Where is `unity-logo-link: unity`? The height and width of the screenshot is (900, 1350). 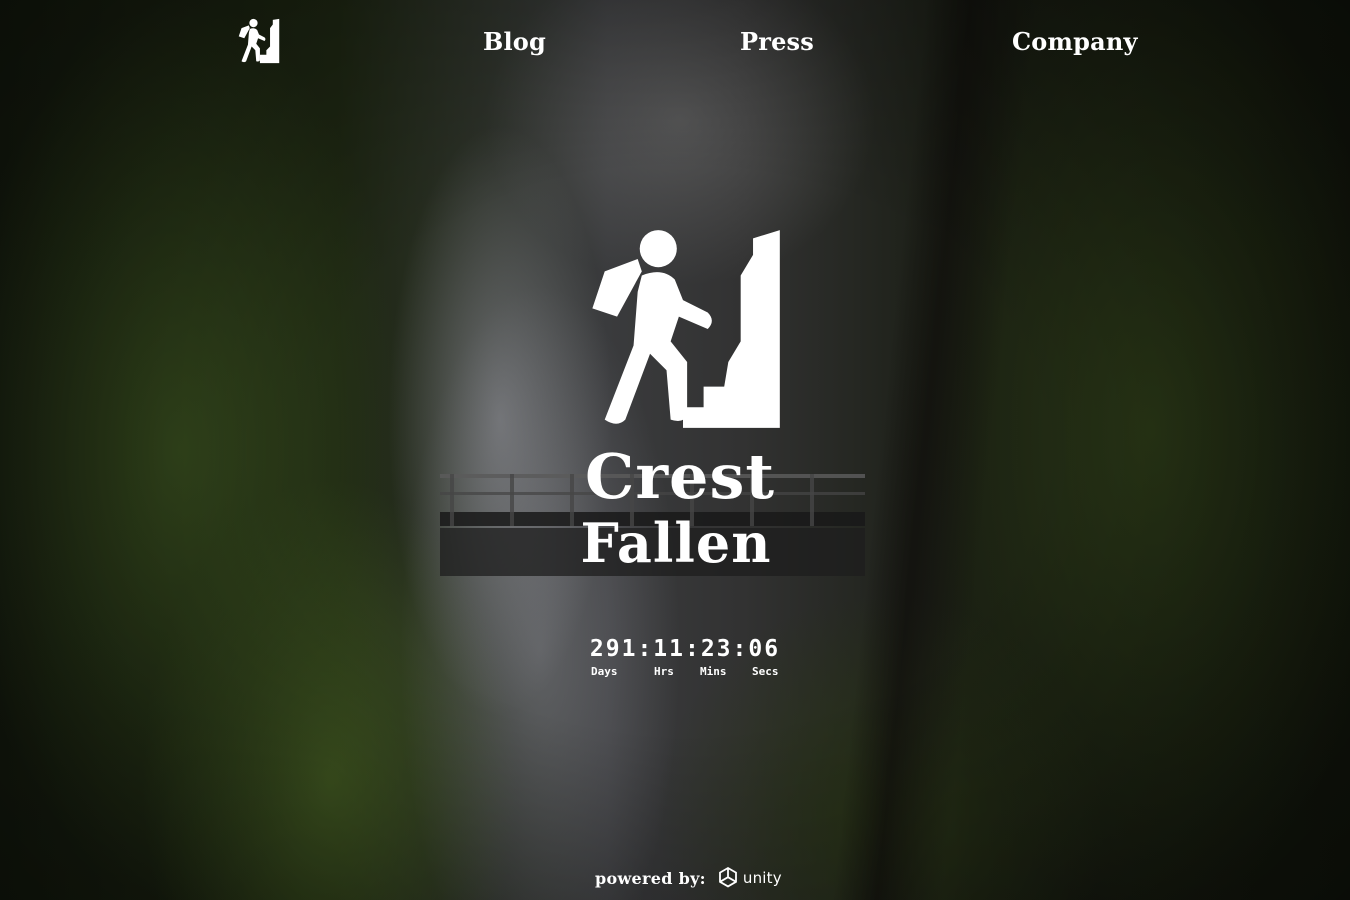
unity-logo-link: unity is located at coordinates (749, 878).